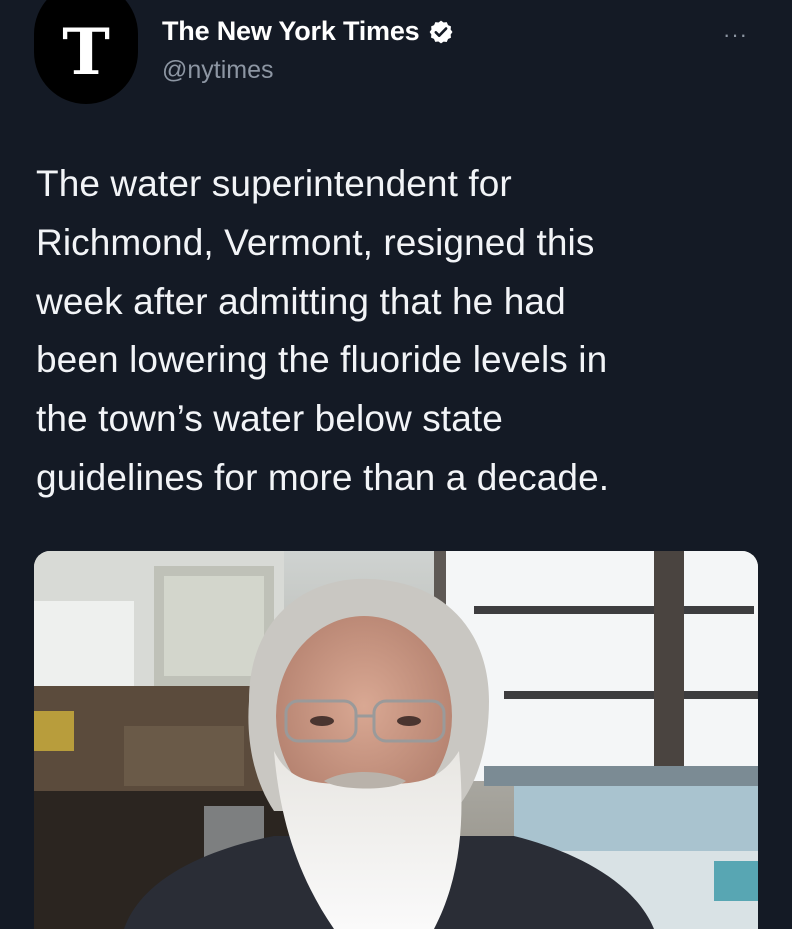 The image size is (792, 929). I want to click on display-name: The New York Times, so click(291, 31).